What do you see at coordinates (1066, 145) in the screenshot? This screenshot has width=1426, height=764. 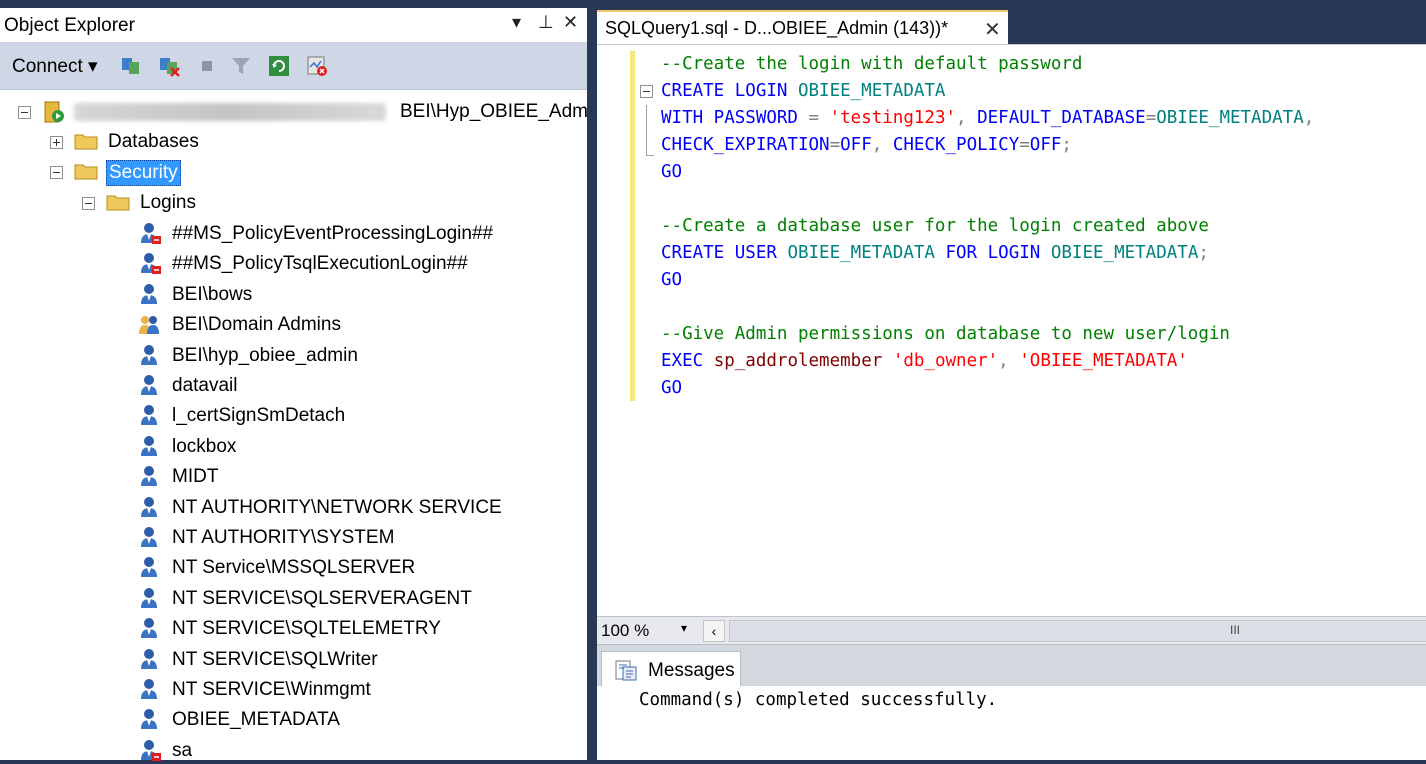 I see `operator: ;` at bounding box center [1066, 145].